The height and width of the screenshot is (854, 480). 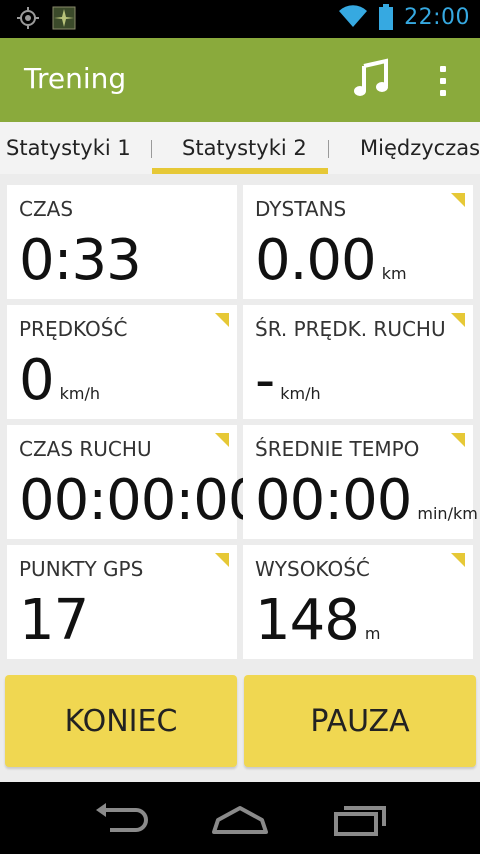 What do you see at coordinates (353, 16) in the screenshot?
I see `wifi-icon` at bounding box center [353, 16].